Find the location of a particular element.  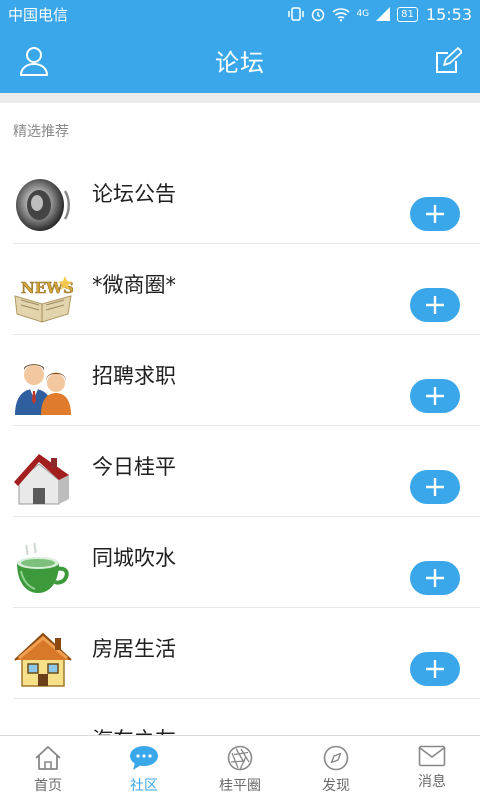

forum-name: 招聘求职 is located at coordinates (134, 376).